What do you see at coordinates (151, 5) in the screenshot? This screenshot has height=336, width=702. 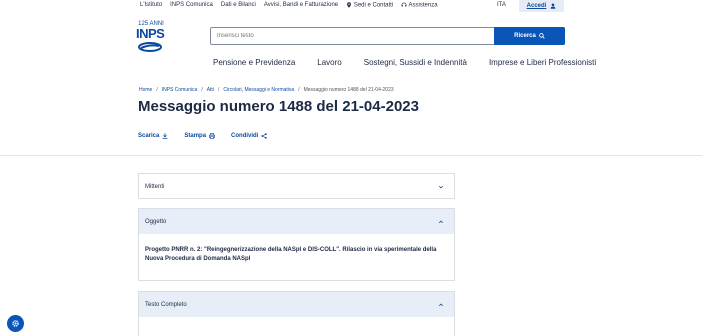 I see `utility-link-istituto: L'Istituto` at bounding box center [151, 5].